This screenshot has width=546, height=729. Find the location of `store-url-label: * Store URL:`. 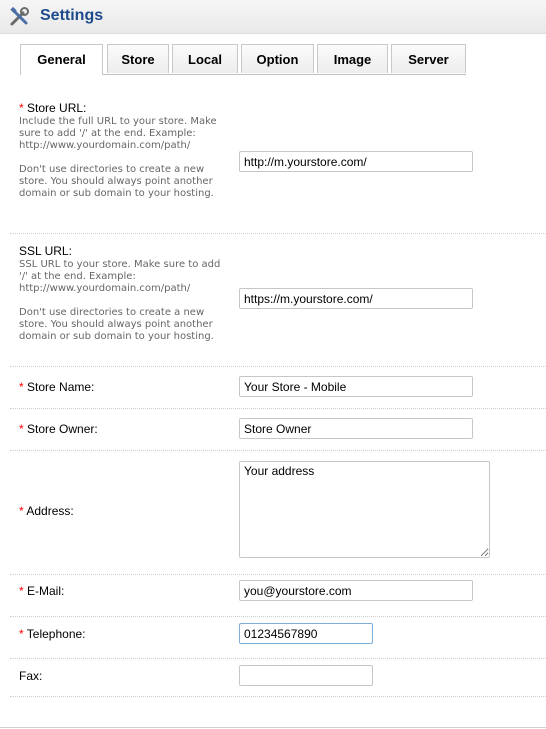

store-url-label: * Store URL: is located at coordinates (53, 108).